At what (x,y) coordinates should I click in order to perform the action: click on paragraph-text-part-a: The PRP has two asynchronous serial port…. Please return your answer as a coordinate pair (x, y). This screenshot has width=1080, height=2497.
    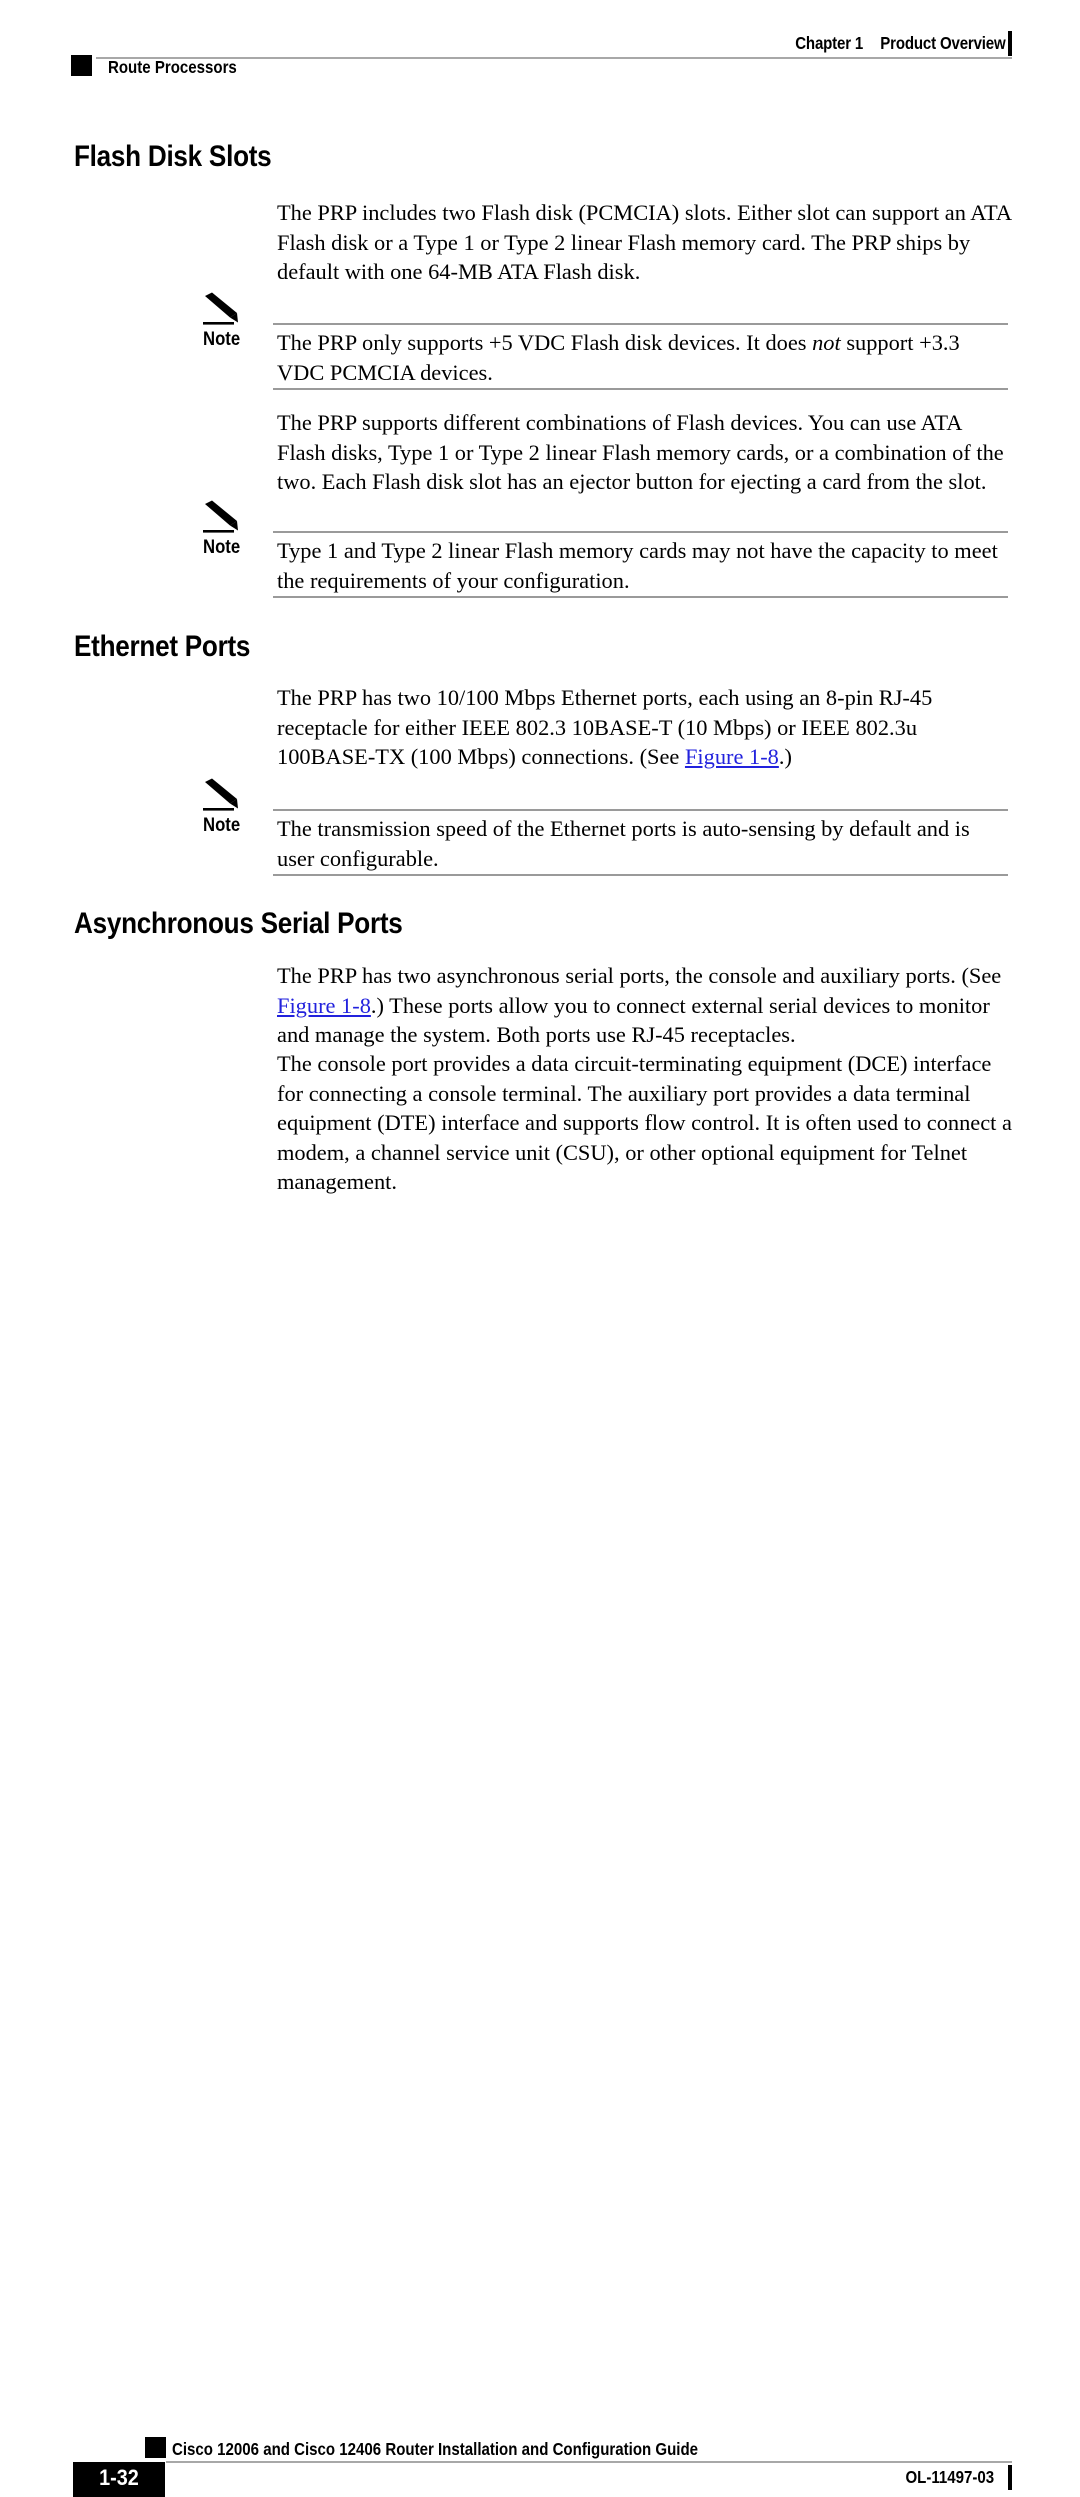
    Looking at the image, I should click on (639, 975).